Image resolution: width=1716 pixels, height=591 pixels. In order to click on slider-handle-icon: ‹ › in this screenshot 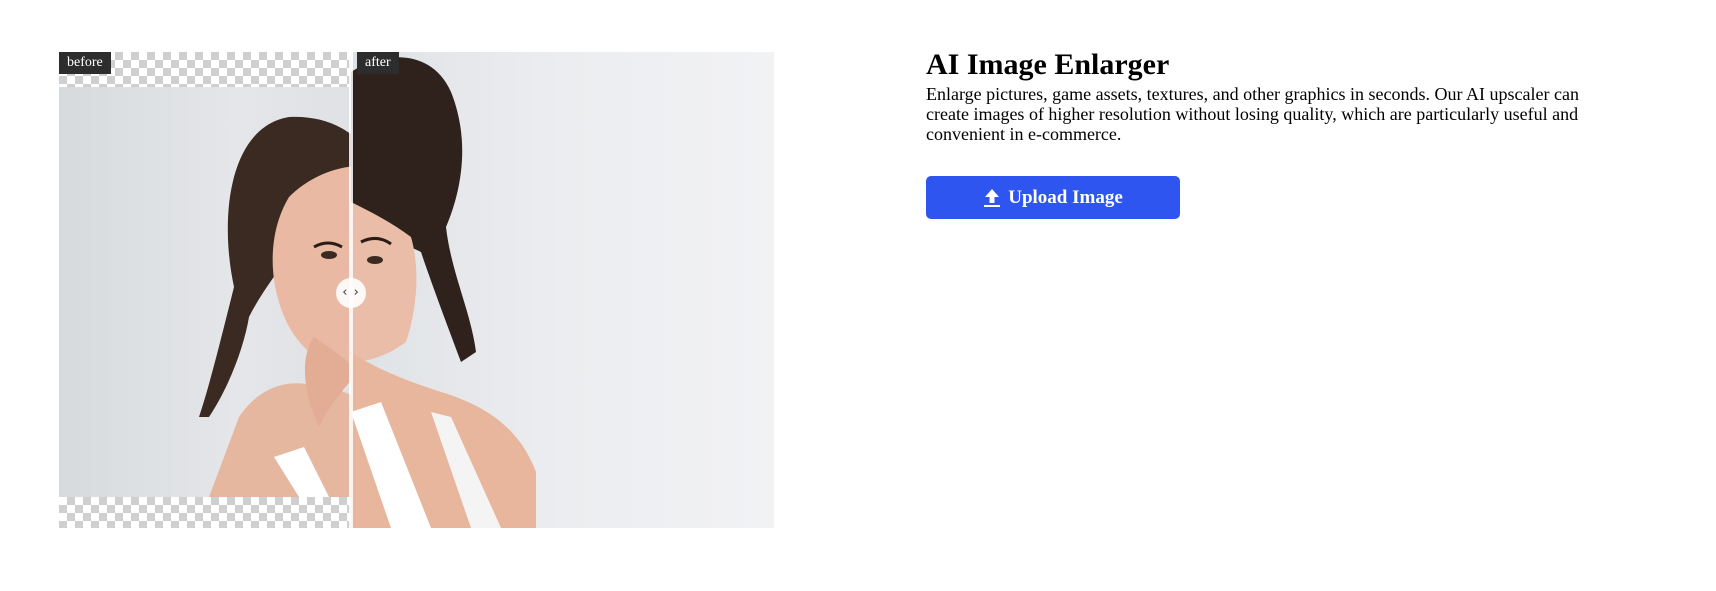, I will do `click(351, 293)`.